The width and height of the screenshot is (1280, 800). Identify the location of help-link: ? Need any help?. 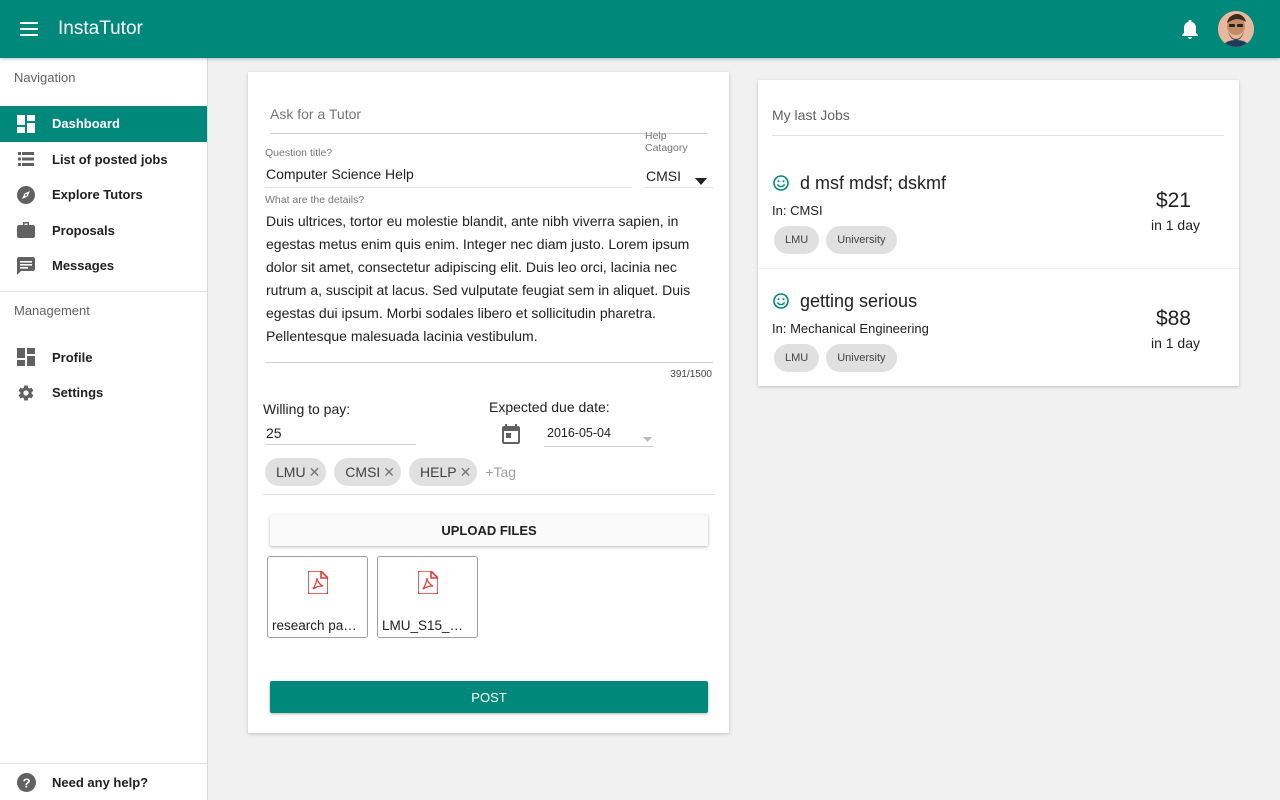
(103, 781).